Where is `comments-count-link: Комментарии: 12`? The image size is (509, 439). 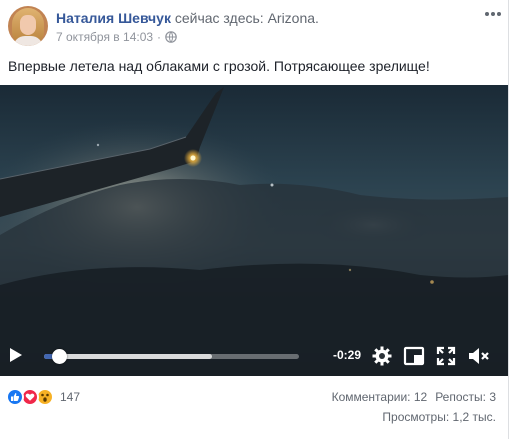 comments-count-link: Комментарии: 12 is located at coordinates (380, 397).